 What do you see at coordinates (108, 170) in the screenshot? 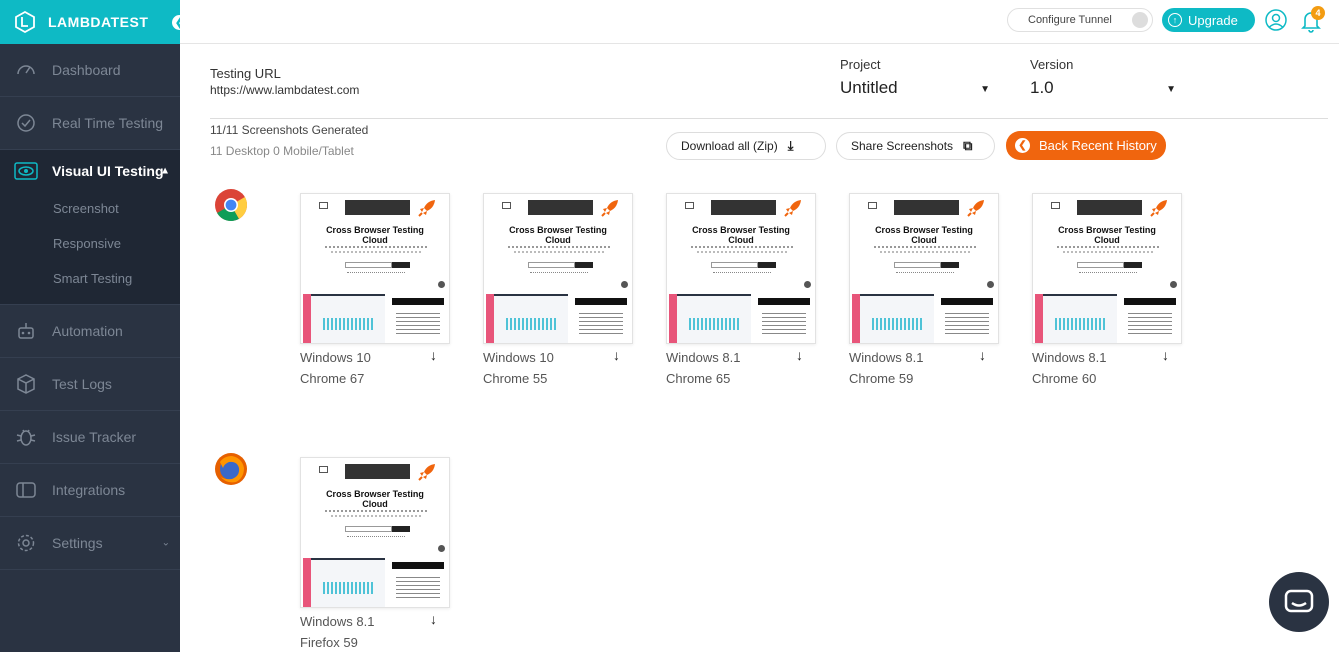
I see `sidebar-item-label: Visual UI Testing` at bounding box center [108, 170].